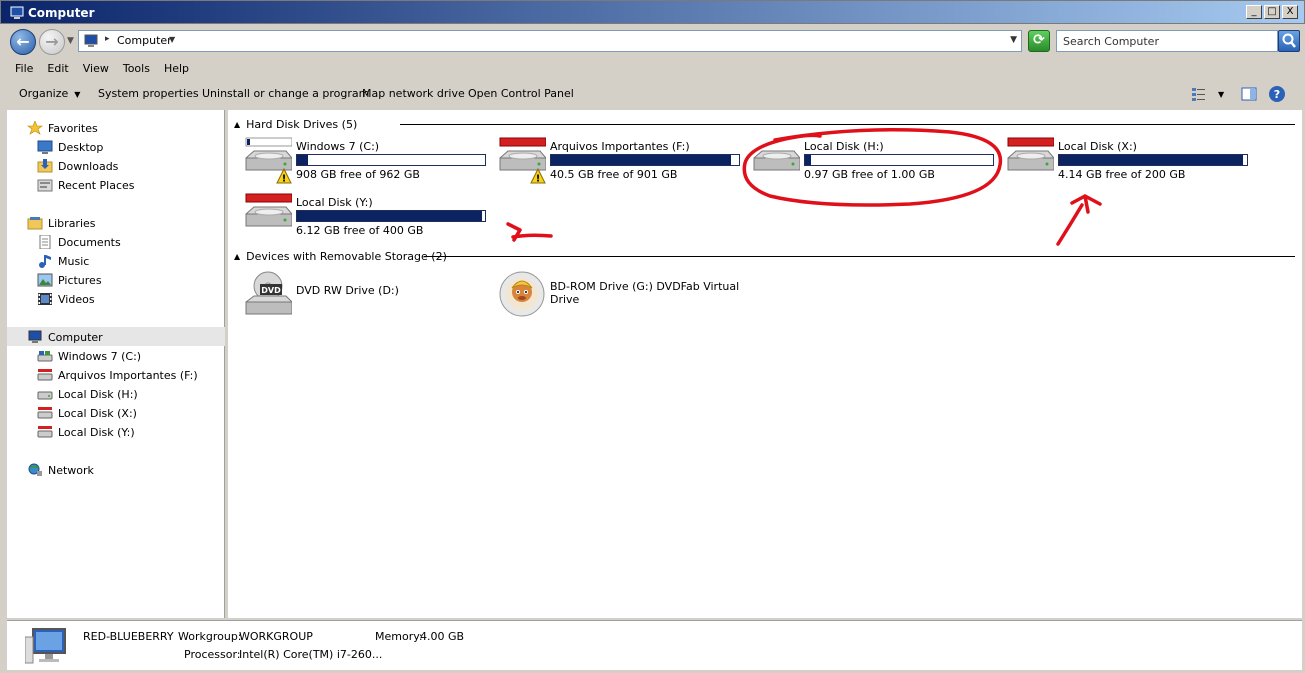  I want to click on processor-label: Processor:, so click(212, 654).